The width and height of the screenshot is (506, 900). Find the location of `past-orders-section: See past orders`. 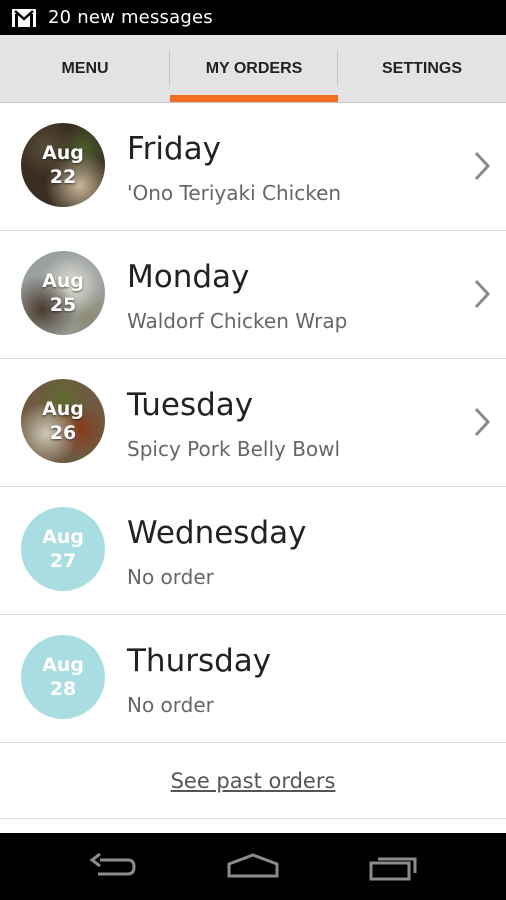

past-orders-section: See past orders is located at coordinates (253, 781).